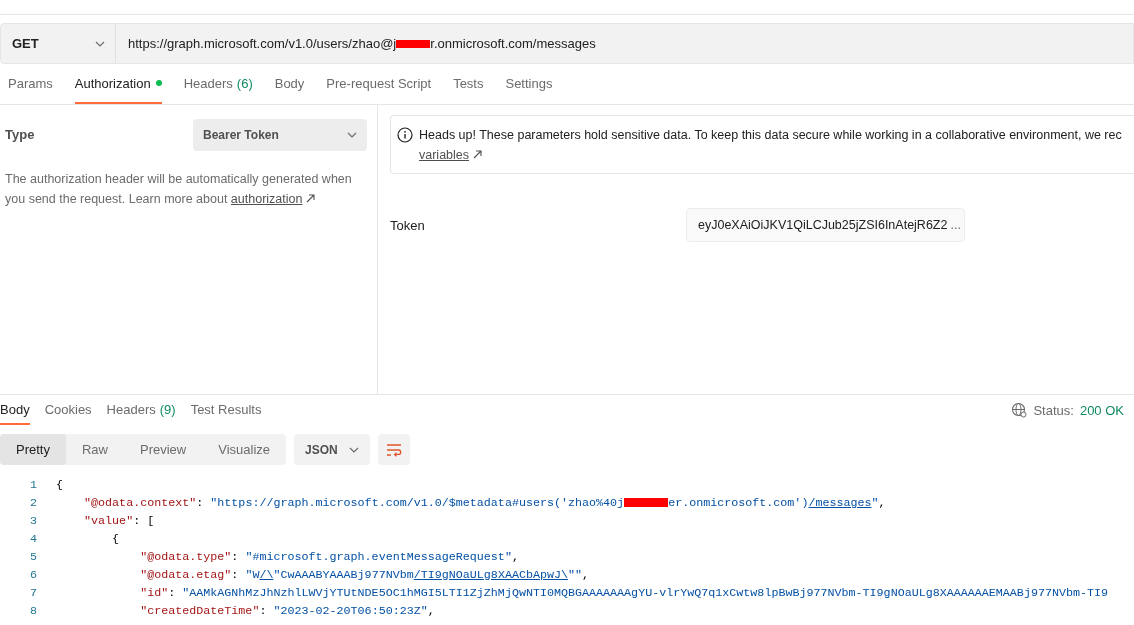  I want to click on json-string: ", so click(875, 503).